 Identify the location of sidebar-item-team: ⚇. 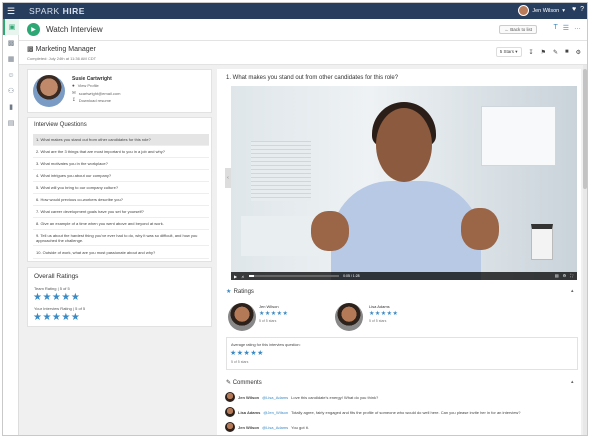
(11, 91).